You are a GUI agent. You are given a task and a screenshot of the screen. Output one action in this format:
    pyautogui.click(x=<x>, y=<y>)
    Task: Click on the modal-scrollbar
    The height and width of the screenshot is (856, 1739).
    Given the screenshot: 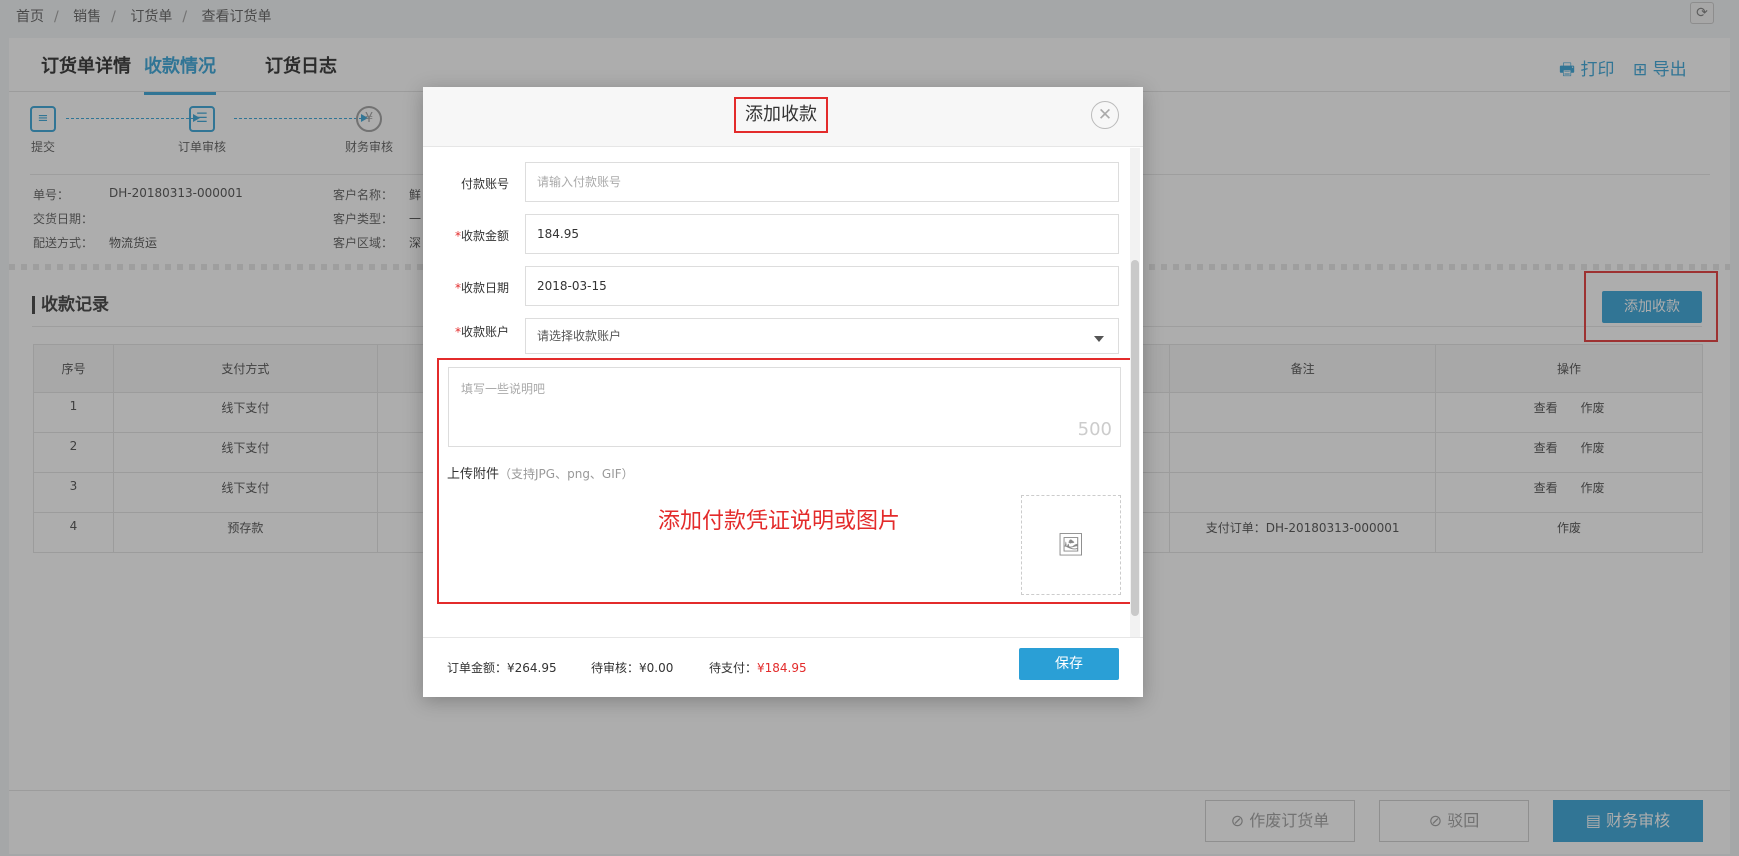 What is the action you would take?
    pyautogui.click(x=1135, y=393)
    